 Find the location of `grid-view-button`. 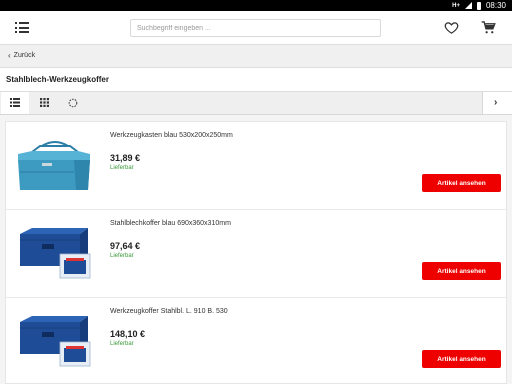

grid-view-button is located at coordinates (45, 103).